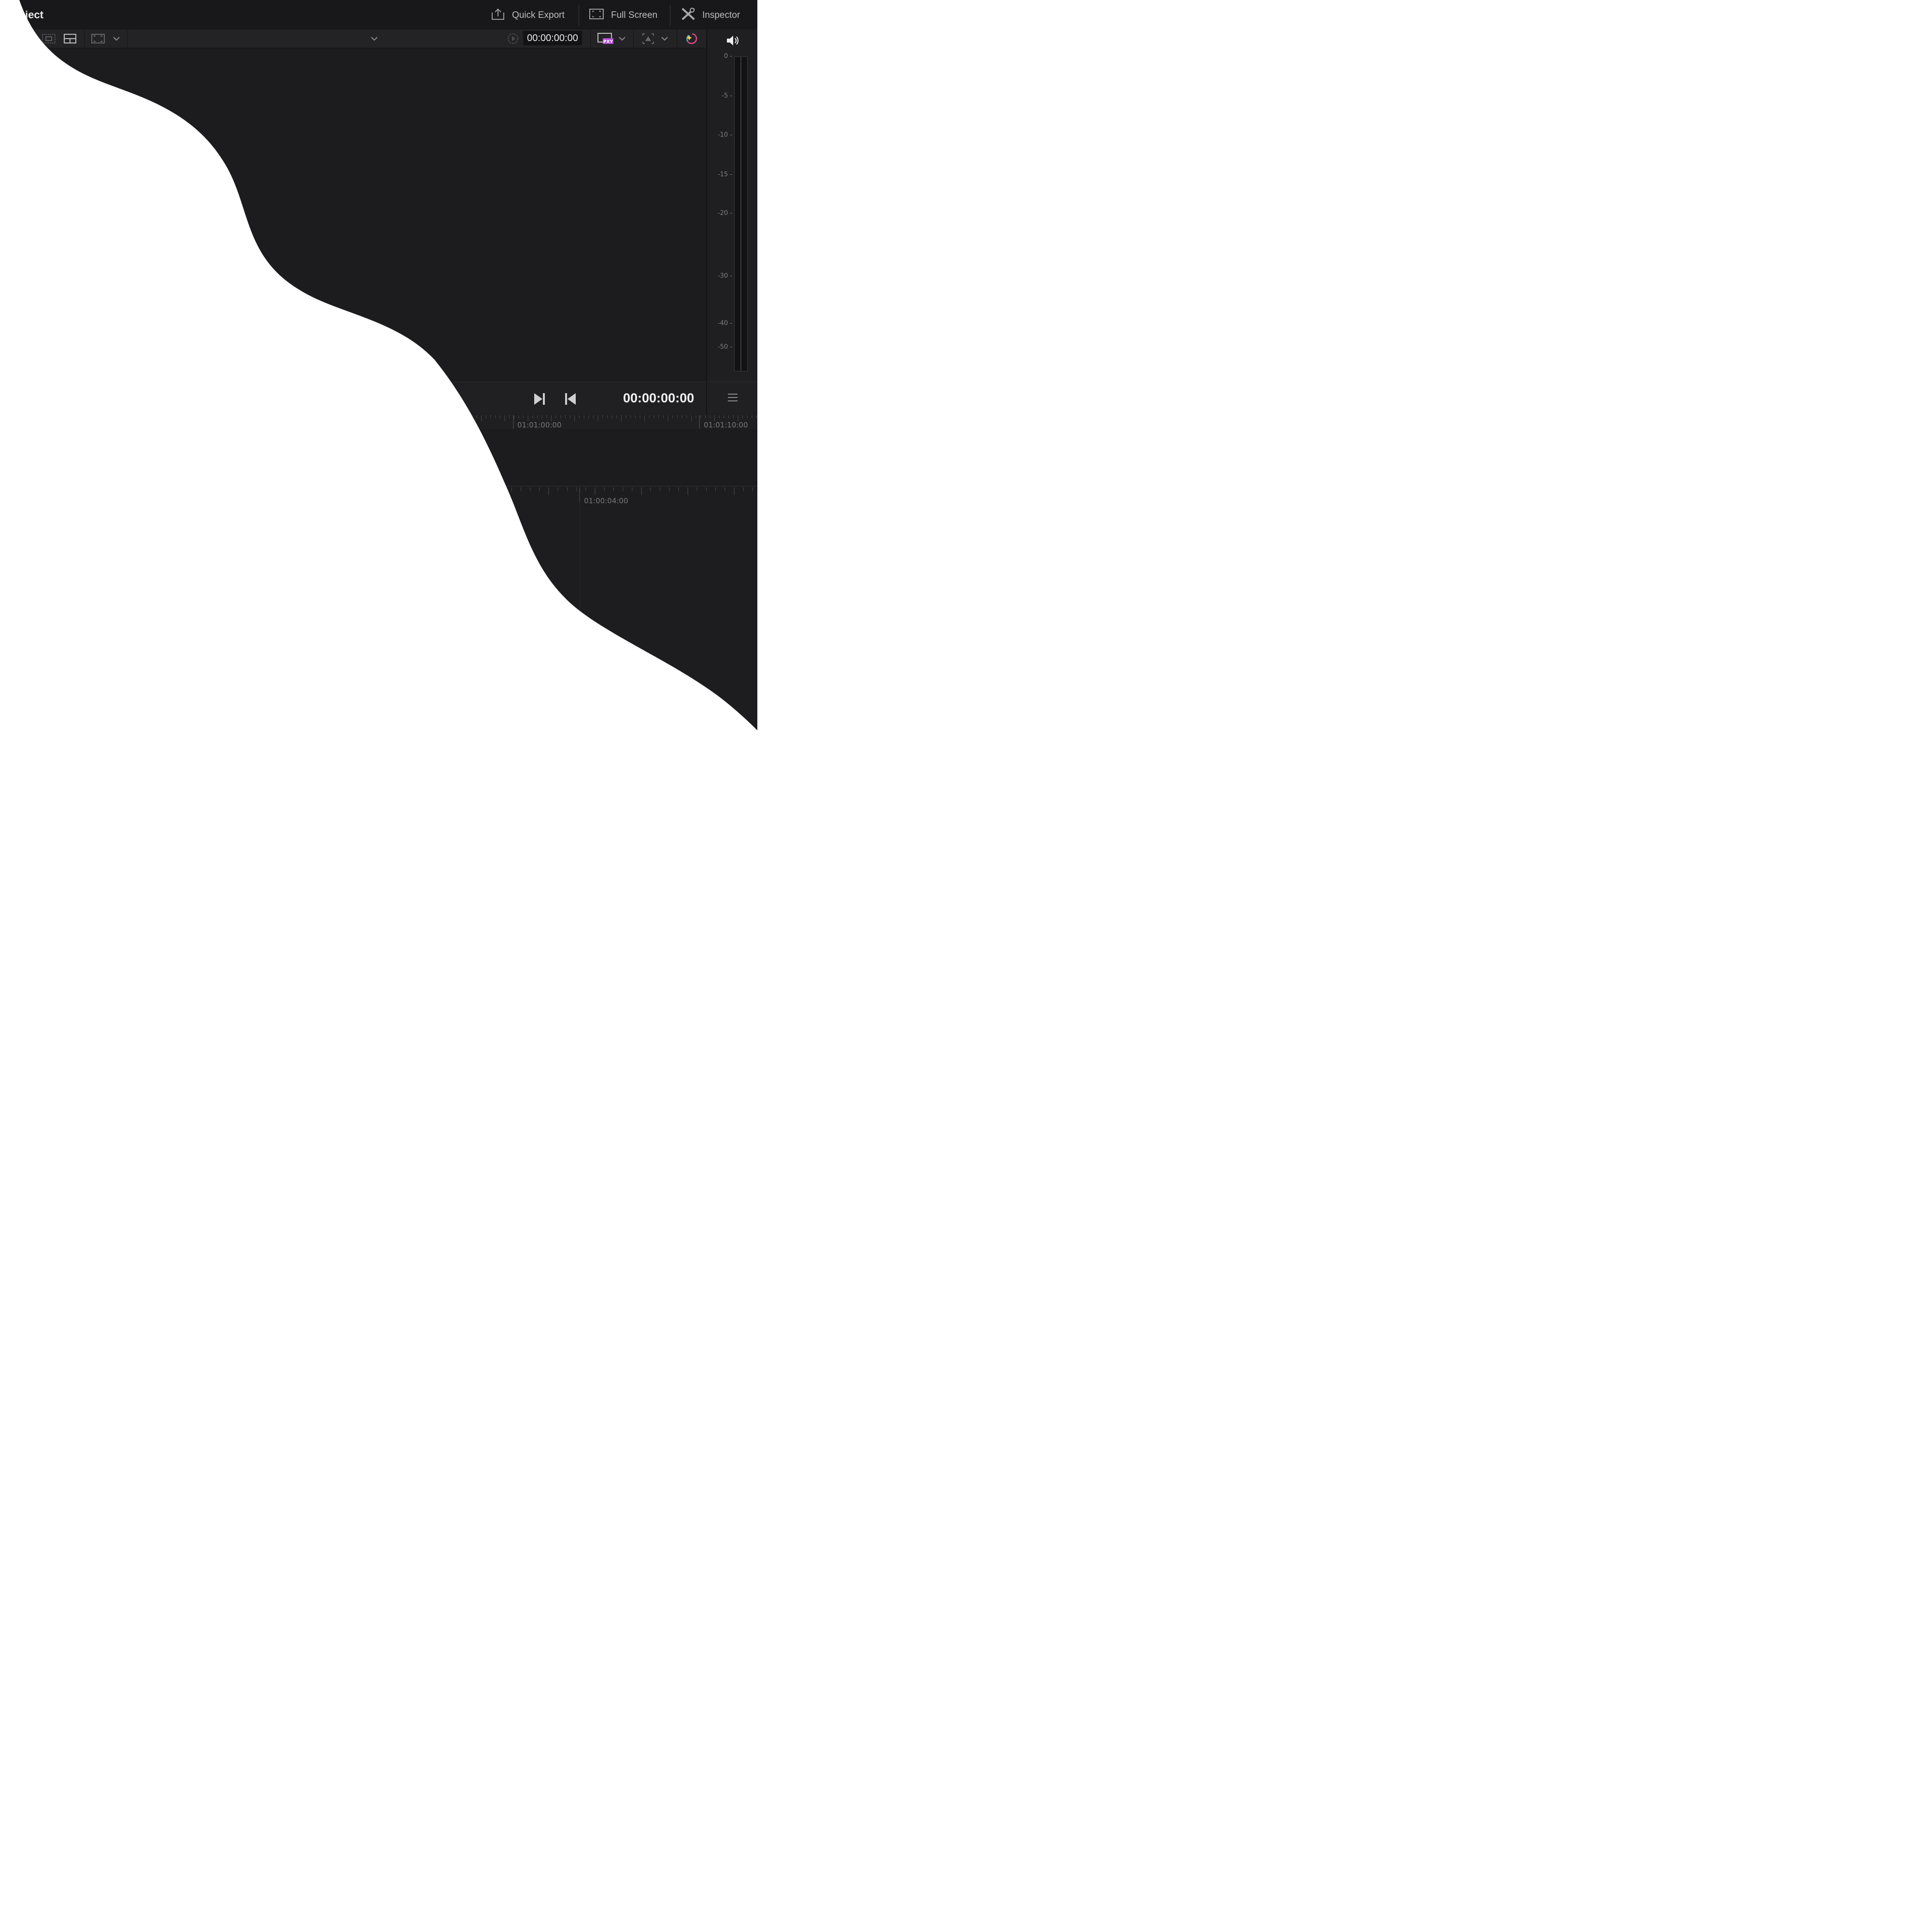 This screenshot has height=1932, width=1932. I want to click on viewer-size-icon, so click(98, 38).